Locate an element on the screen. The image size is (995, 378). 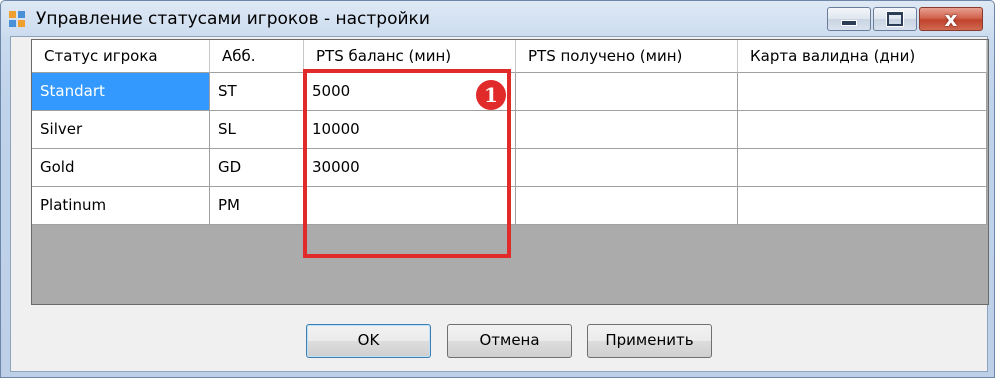
ok-button: OK is located at coordinates (368, 341).